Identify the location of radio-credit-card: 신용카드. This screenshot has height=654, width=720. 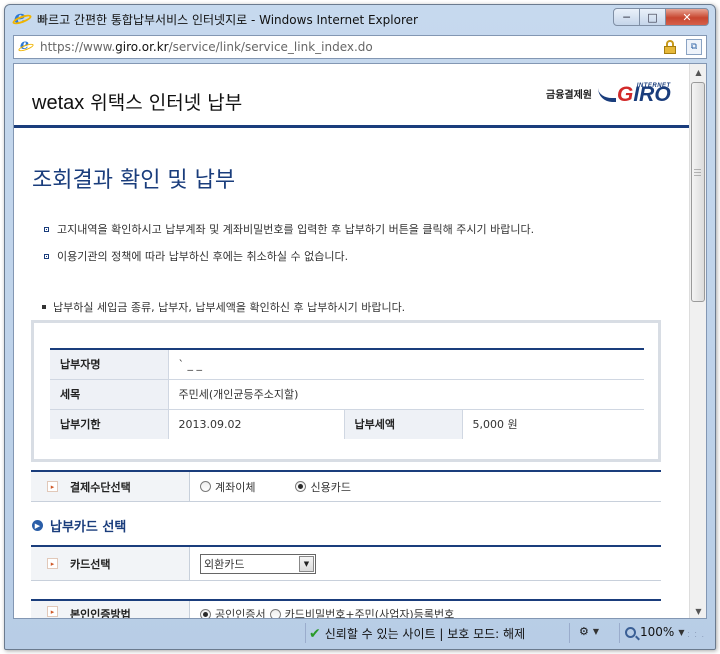
(323, 487).